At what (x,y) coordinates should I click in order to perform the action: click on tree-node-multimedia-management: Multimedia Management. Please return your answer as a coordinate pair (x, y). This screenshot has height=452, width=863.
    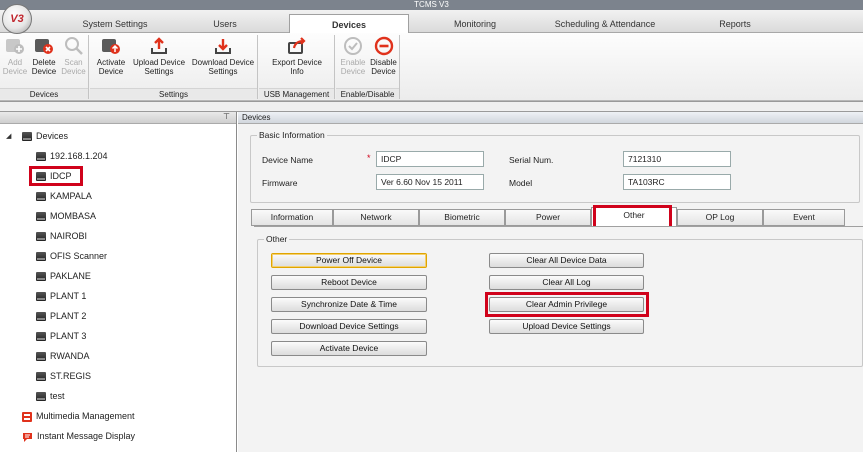
    Looking at the image, I should click on (78, 416).